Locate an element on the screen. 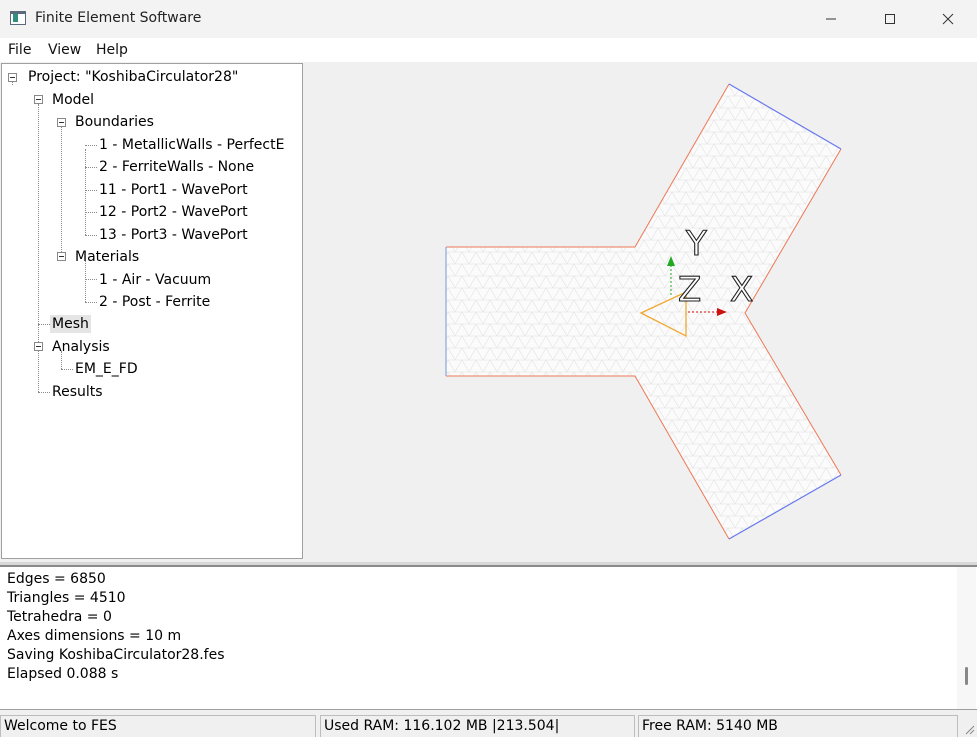 This screenshot has height=737, width=977. axis-y-label: Y is located at coordinates (696, 244).